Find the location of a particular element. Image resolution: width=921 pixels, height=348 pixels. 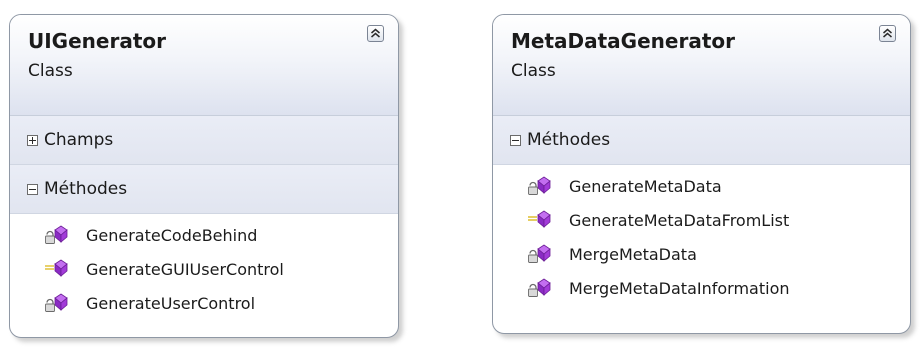

member-row: GenerateUserControl is located at coordinates (204, 303).